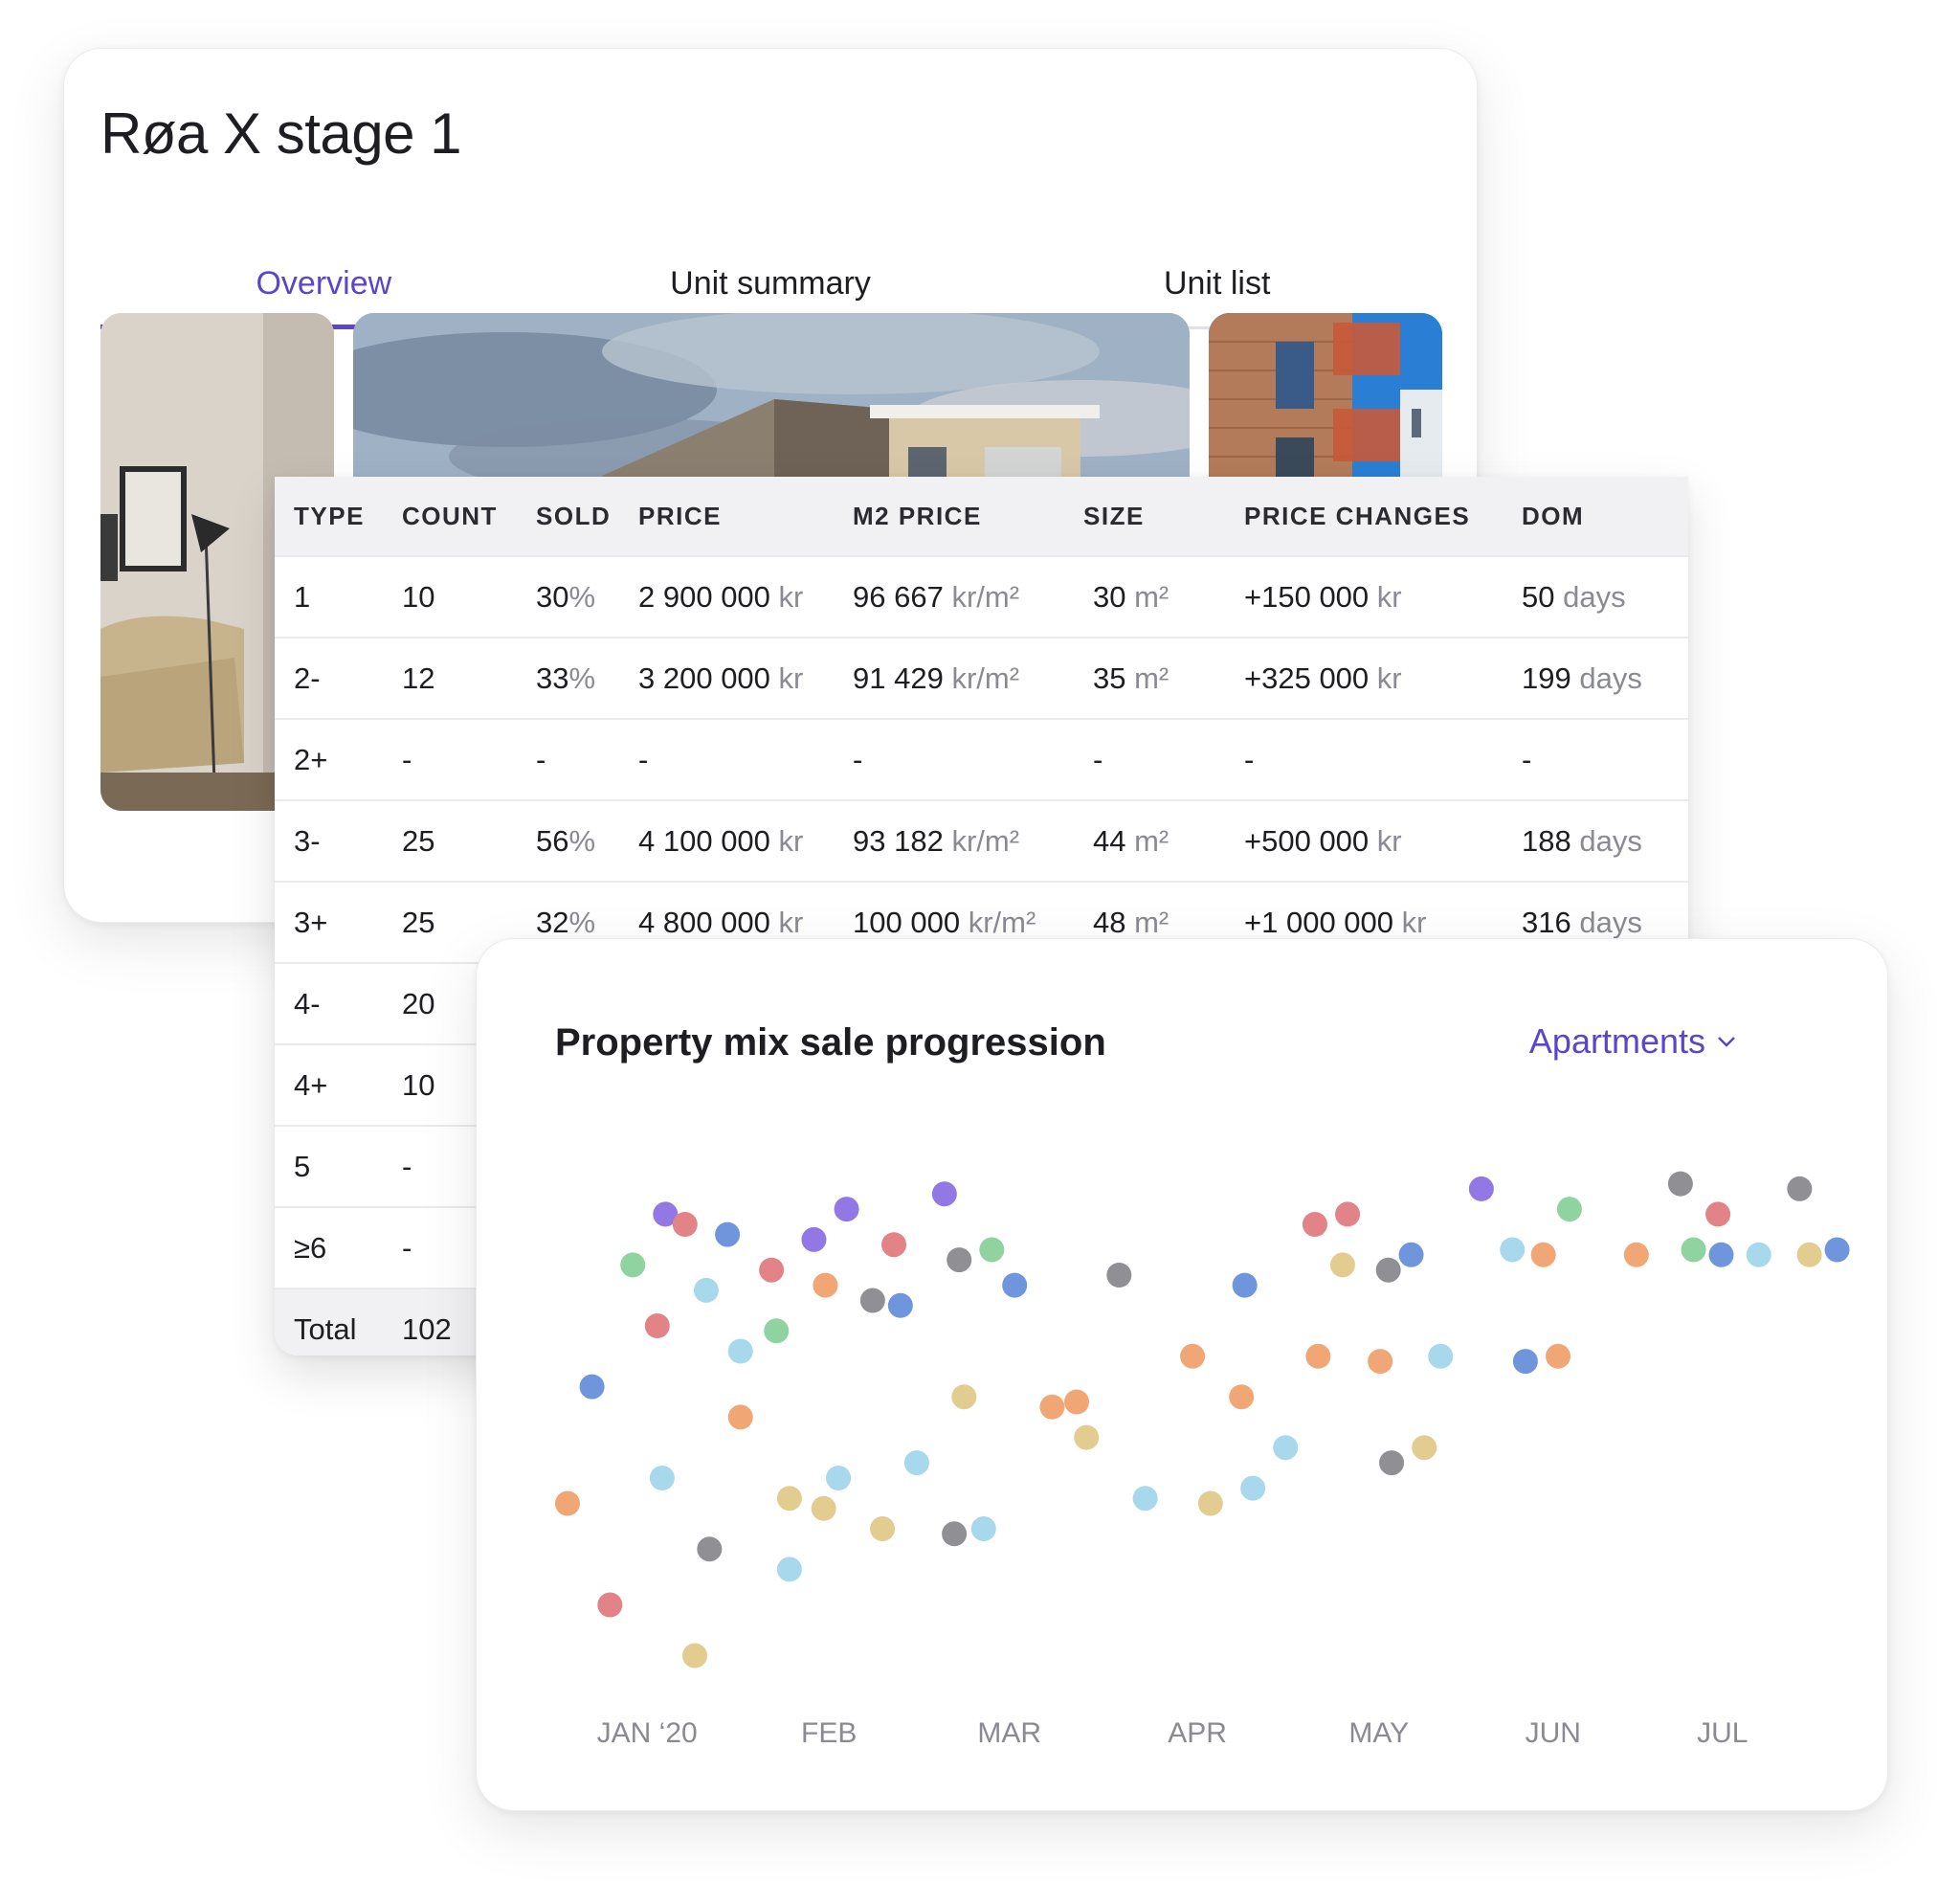  I want to click on th-m2-price: M2 PRICE, so click(918, 516).